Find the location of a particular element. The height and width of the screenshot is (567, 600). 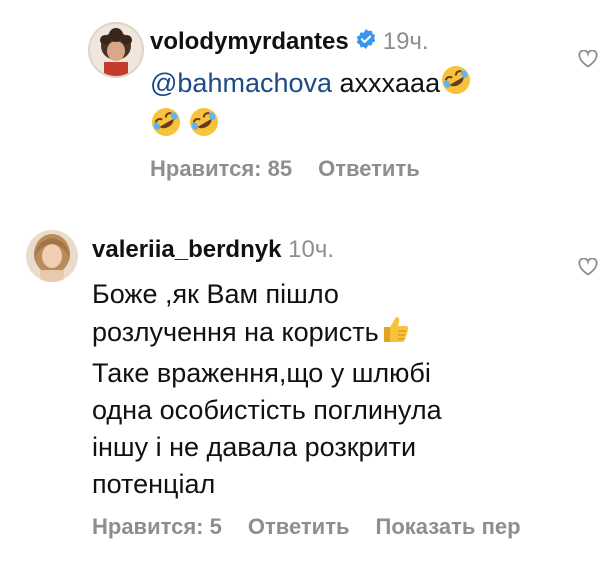

comment-header: valeriia_berdnyk 10ч. is located at coordinates (213, 250).